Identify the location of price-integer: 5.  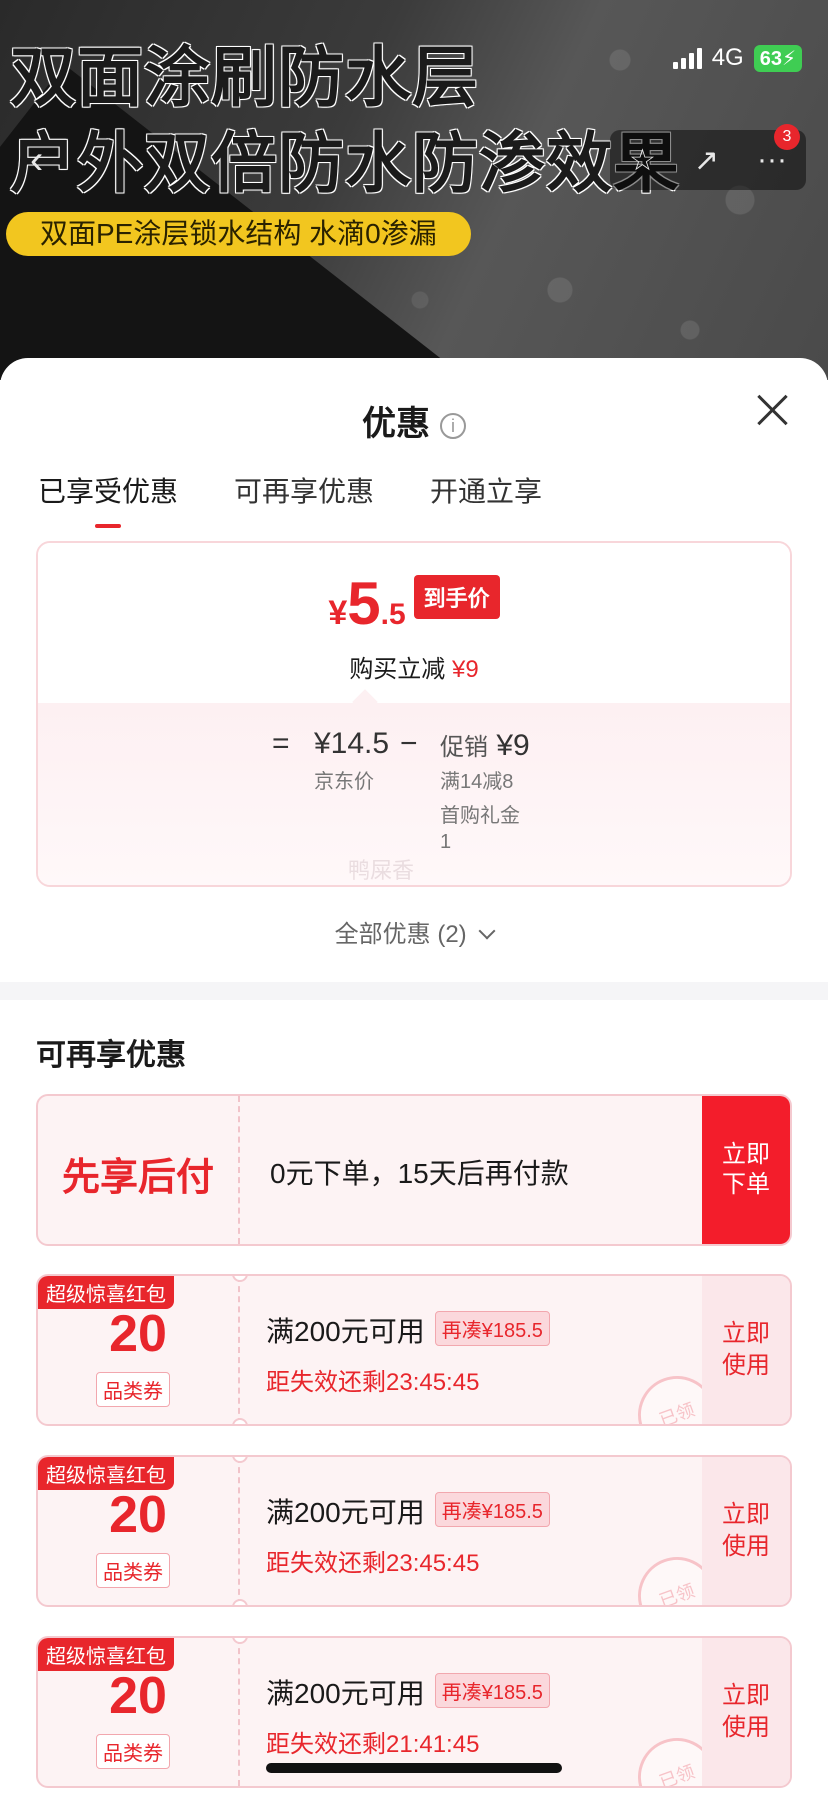
(364, 603).